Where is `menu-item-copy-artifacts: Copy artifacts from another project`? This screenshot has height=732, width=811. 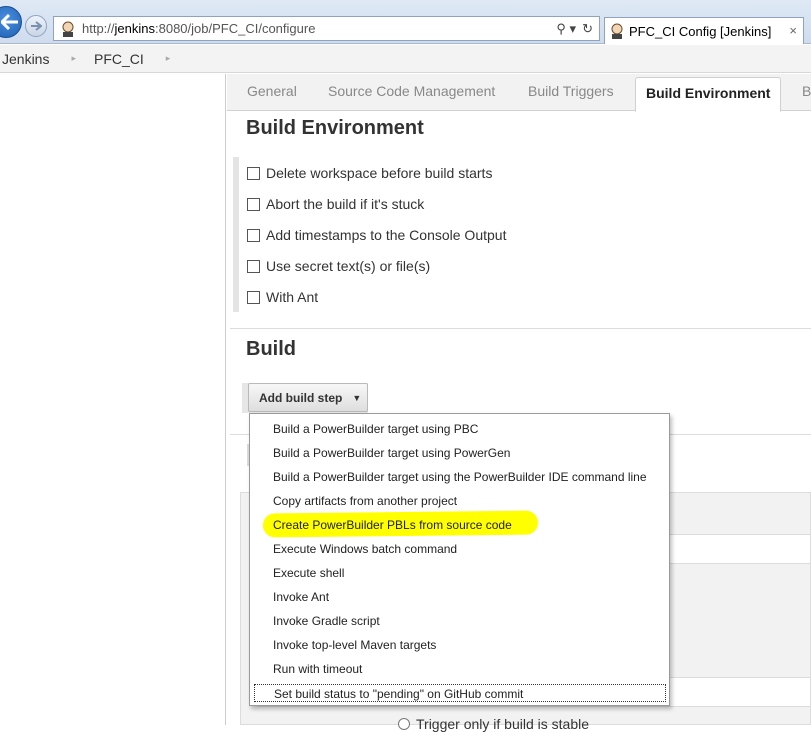 menu-item-copy-artifacts: Copy artifacts from another project is located at coordinates (365, 501).